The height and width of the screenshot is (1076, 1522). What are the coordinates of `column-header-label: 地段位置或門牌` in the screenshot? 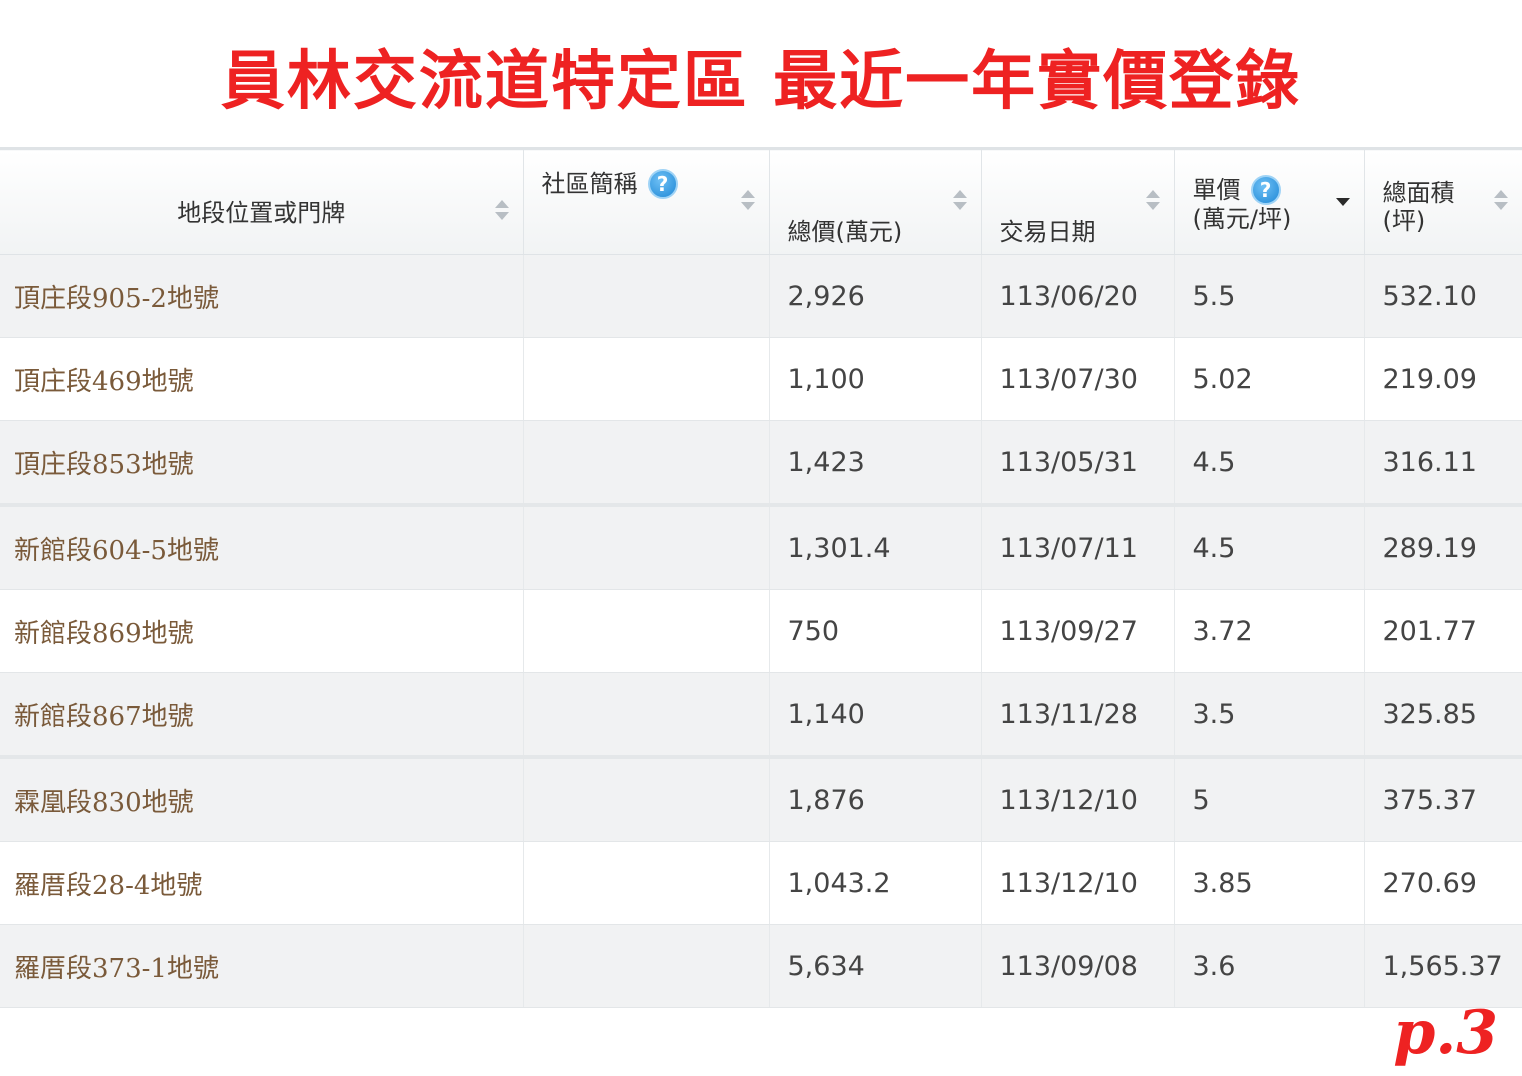 It's located at (261, 213).